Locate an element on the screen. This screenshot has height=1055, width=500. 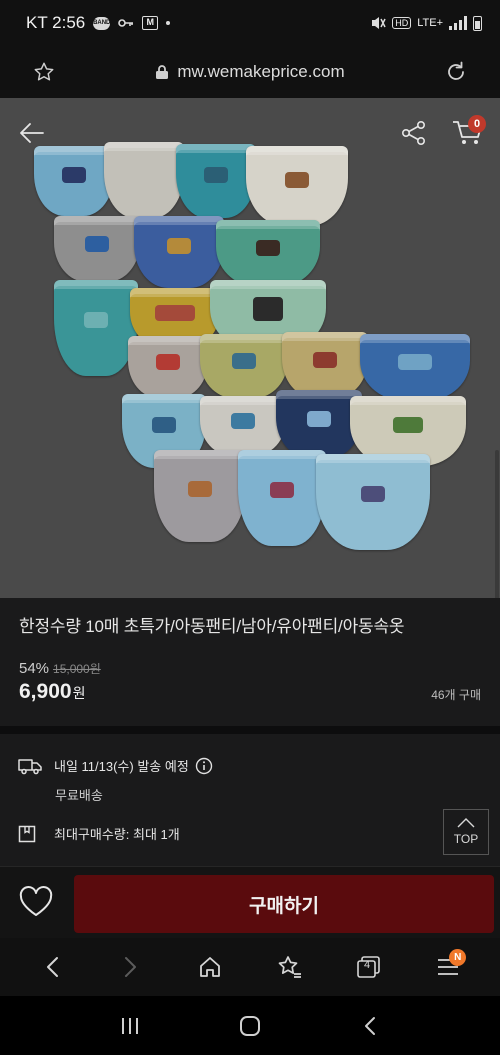
back-arrow-icon is located at coordinates (32, 133).